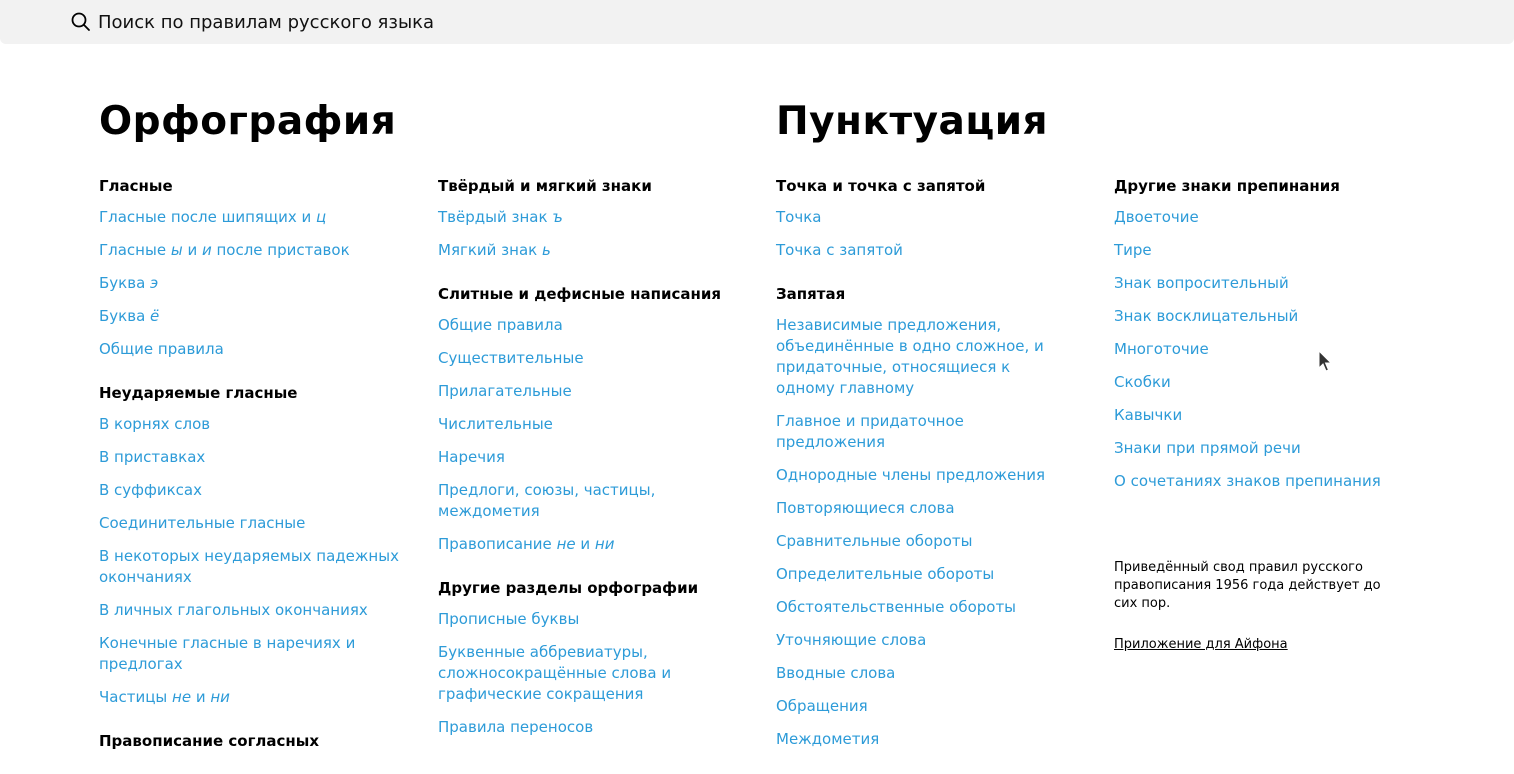 The height and width of the screenshot is (774, 1514). What do you see at coordinates (505, 391) in the screenshot?
I see `rule-link-text: Прилагательные` at bounding box center [505, 391].